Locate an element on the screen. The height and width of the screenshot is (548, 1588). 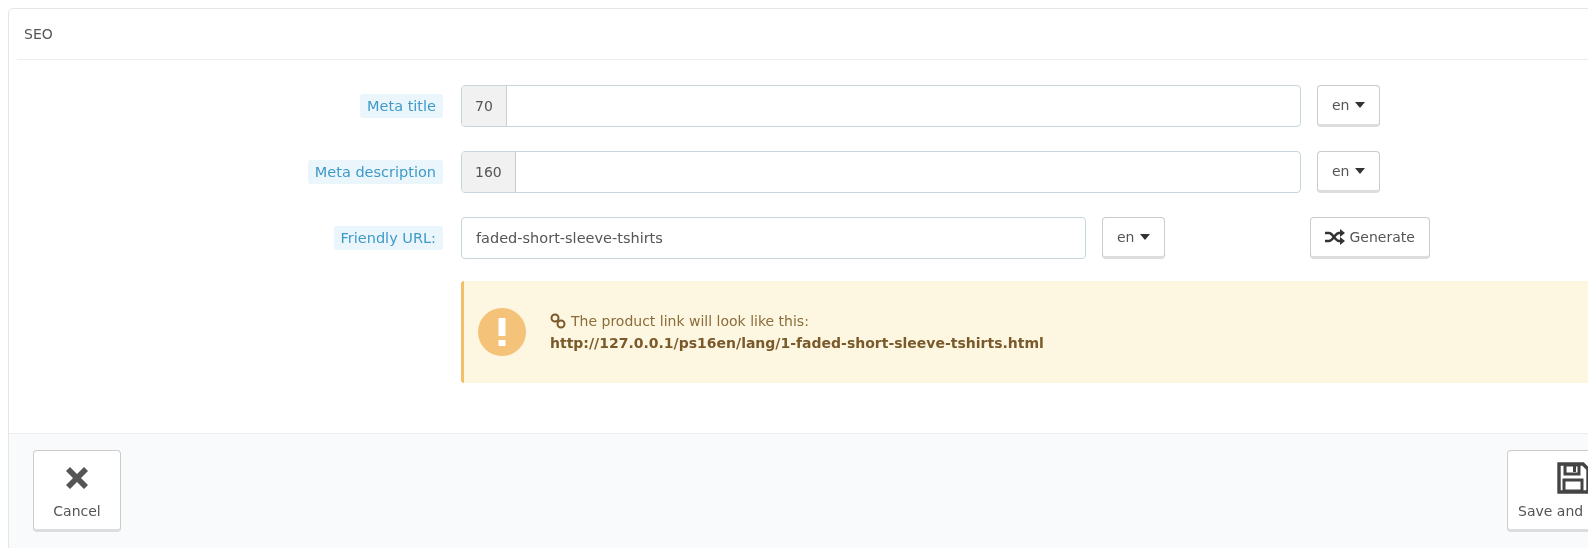
field-label: Meta title is located at coordinates (401, 106).